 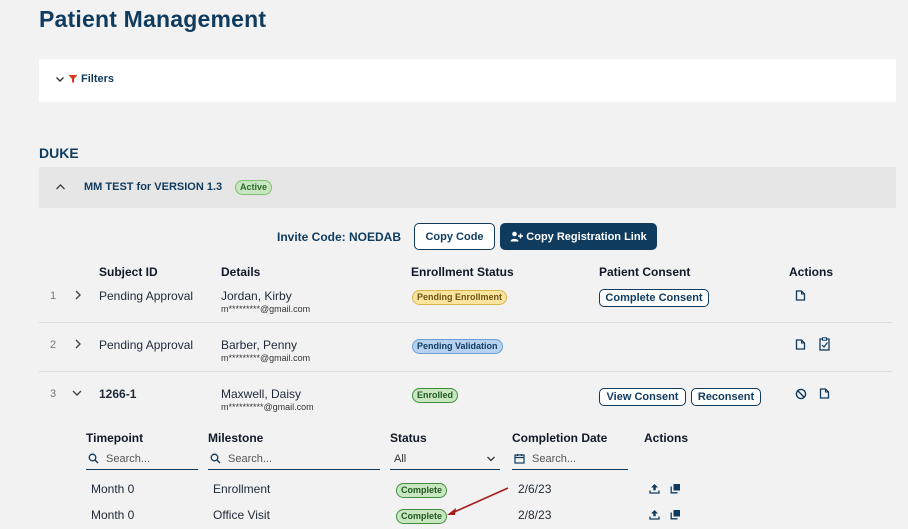 I want to click on view-consent-button: View Consent, so click(x=642, y=397).